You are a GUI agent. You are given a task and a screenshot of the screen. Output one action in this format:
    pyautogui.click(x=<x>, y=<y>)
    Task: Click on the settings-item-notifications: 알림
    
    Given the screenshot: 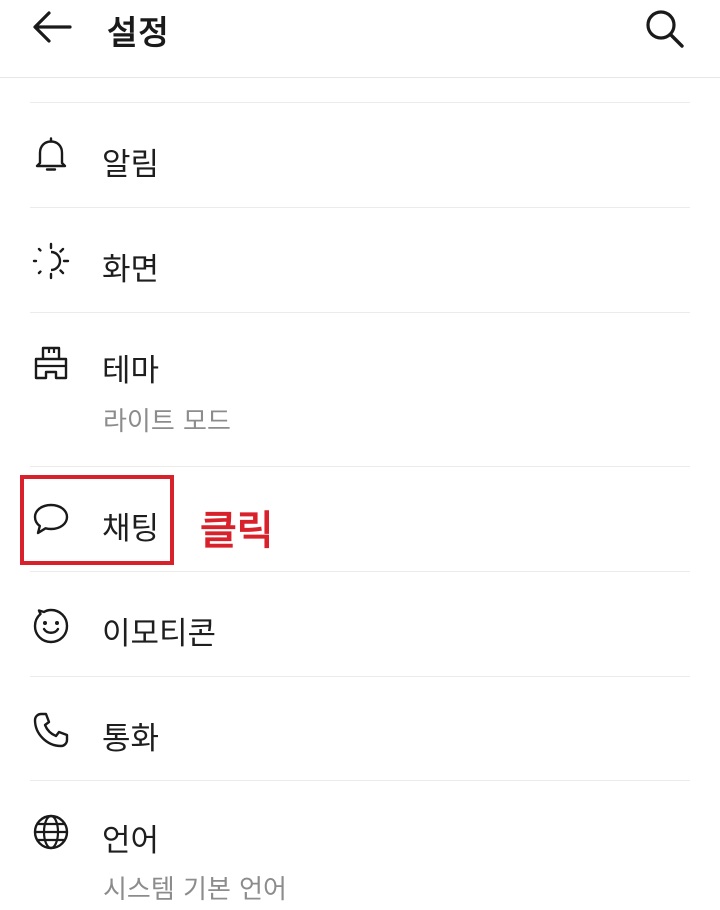 What is the action you would take?
    pyautogui.click(x=360, y=155)
    